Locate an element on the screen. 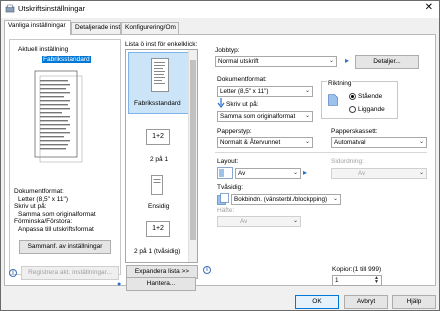 The image size is (440, 311). paper-type-value: Normalt & Återvunnet is located at coordinates (250, 142).